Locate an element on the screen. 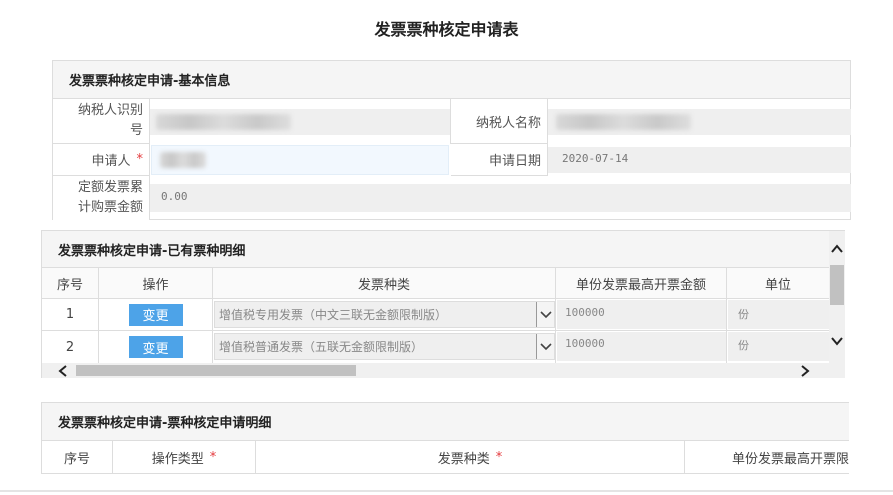 This screenshot has height=495, width=893. col-header-invoice-type: 发票种类 * is located at coordinates (470, 457).